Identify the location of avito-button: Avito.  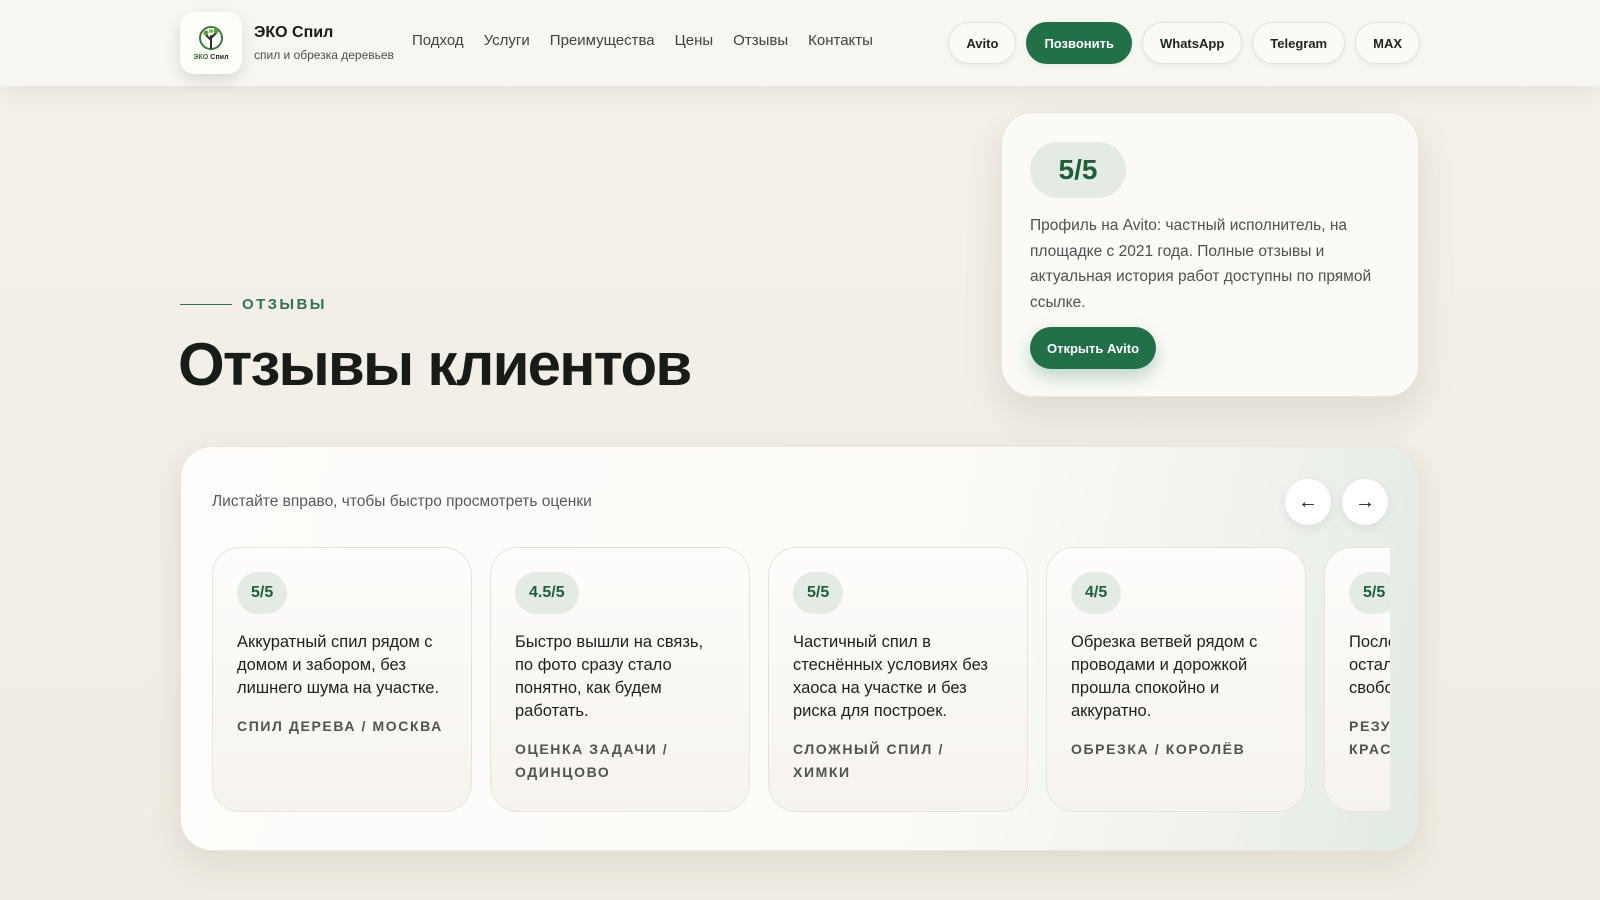
(982, 43).